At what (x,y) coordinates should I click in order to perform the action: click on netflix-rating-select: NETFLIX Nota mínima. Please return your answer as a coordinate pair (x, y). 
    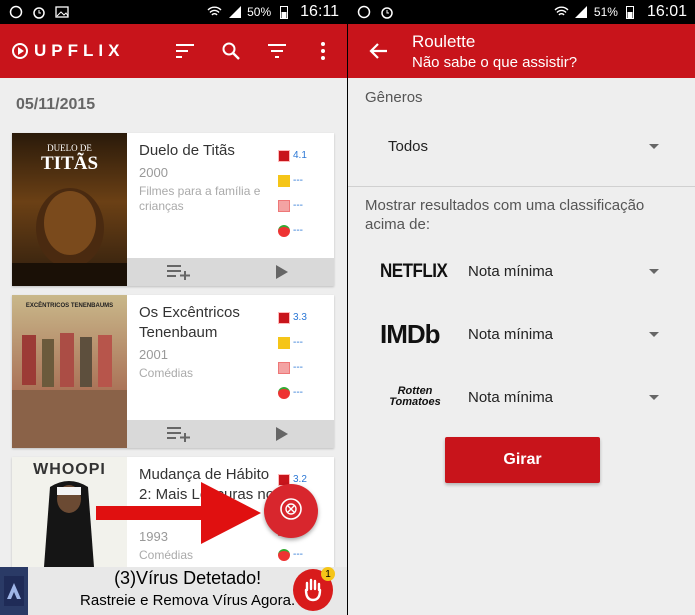
    Looking at the image, I should click on (521, 271).